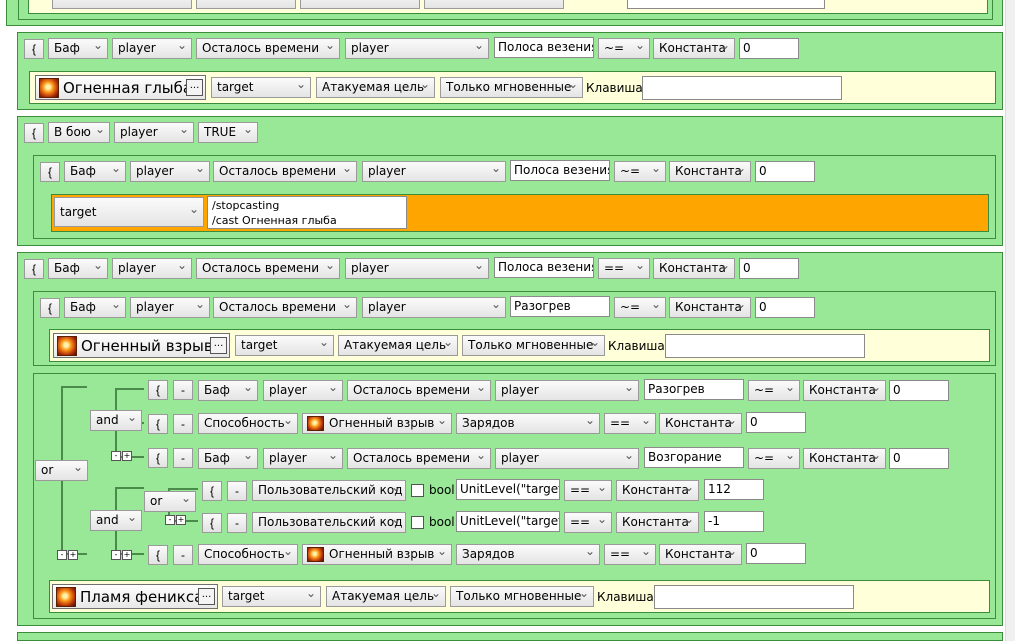 Image resolution: width=1015 pixels, height=641 pixels. What do you see at coordinates (183, 390) in the screenshot?
I see `logic-row1-remove-button: -` at bounding box center [183, 390].